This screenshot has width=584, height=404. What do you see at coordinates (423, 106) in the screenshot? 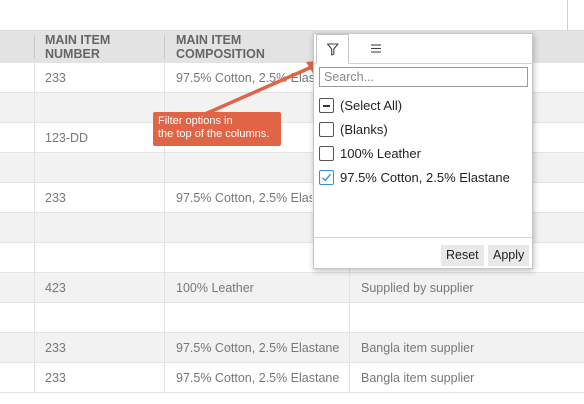
I see `filter-option-select-all: (Select All)` at bounding box center [423, 106].